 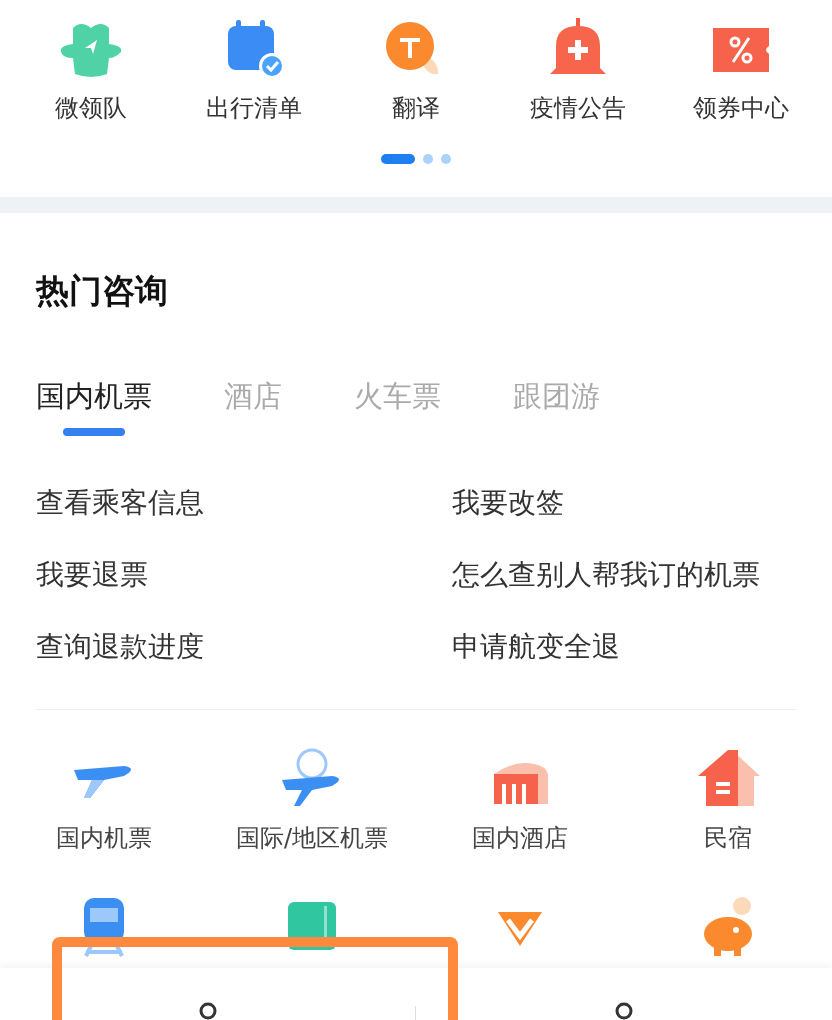 I want to click on tool-item: 疫情公告, so click(x=578, y=71).